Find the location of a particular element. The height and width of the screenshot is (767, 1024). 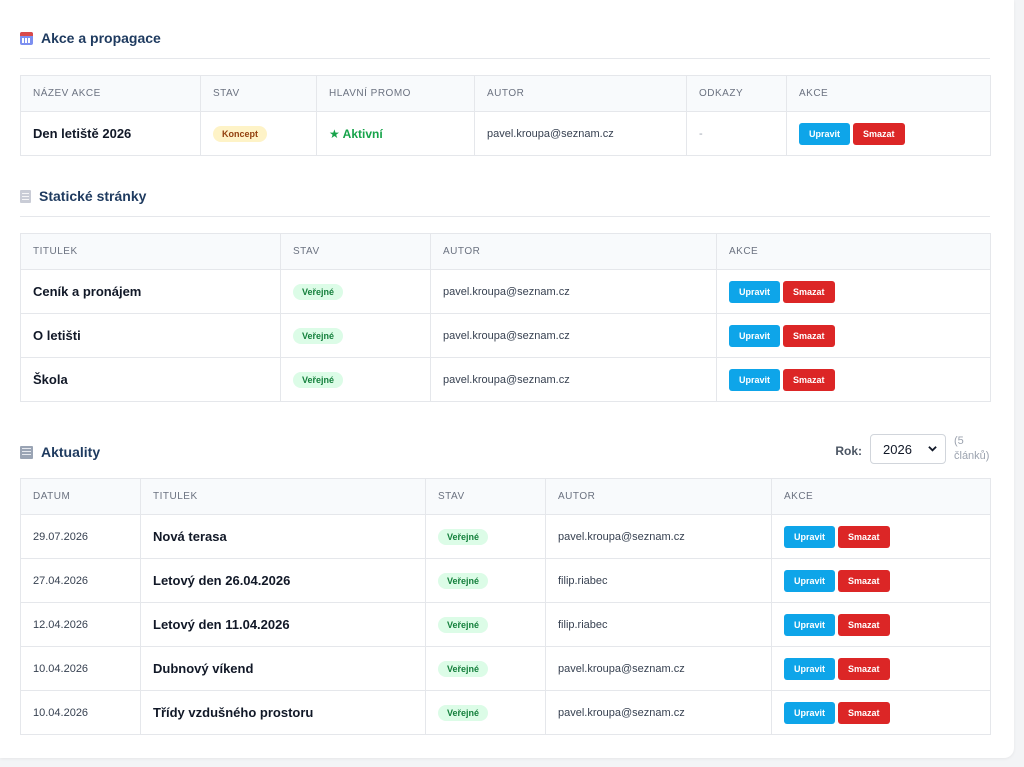

date-cell: 10.04.2026 is located at coordinates (80, 712).